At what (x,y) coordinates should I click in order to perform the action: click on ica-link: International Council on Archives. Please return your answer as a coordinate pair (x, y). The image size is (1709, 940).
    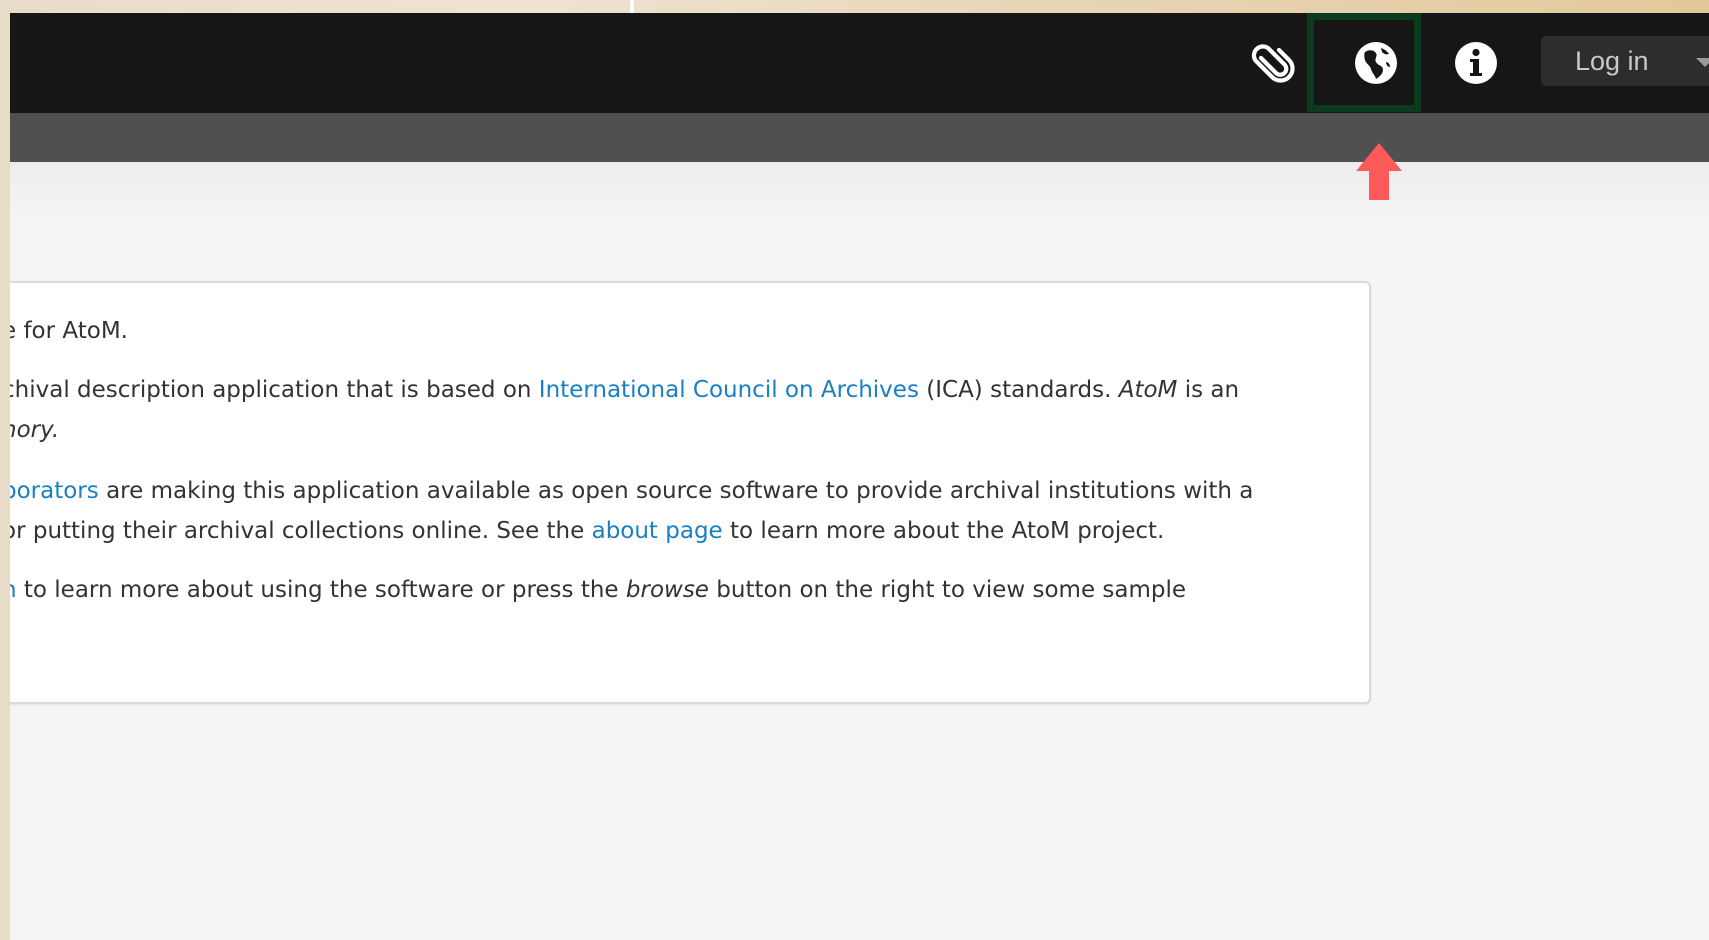
    Looking at the image, I should click on (729, 390).